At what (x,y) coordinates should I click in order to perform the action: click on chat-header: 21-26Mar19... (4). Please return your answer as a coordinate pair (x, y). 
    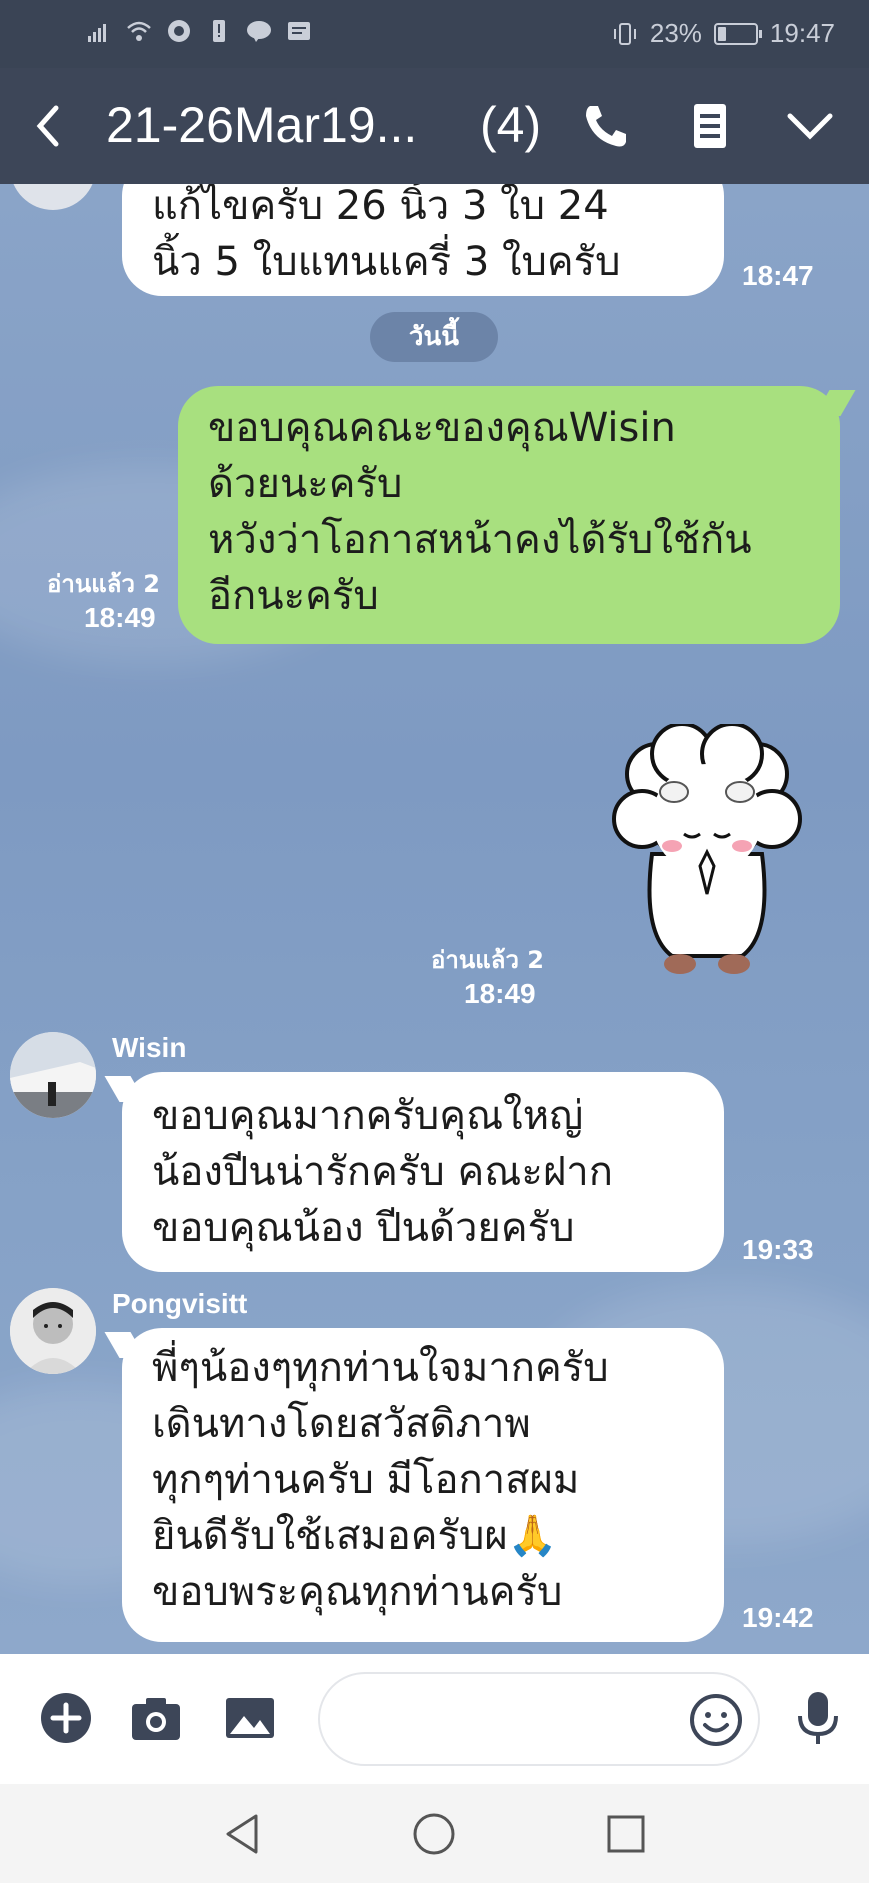
    Looking at the image, I should click on (434, 126).